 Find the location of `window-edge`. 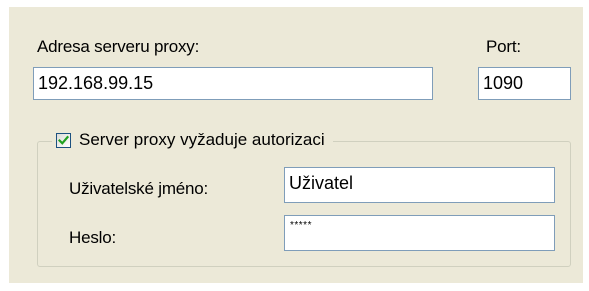

window-edge is located at coordinates (586, 145).